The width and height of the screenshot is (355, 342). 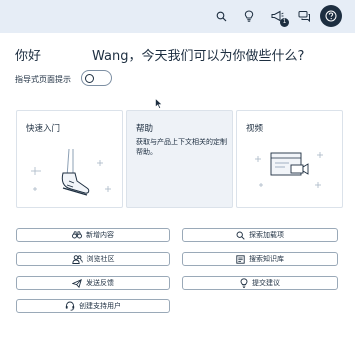 I want to click on send-icon, so click(x=77, y=283).